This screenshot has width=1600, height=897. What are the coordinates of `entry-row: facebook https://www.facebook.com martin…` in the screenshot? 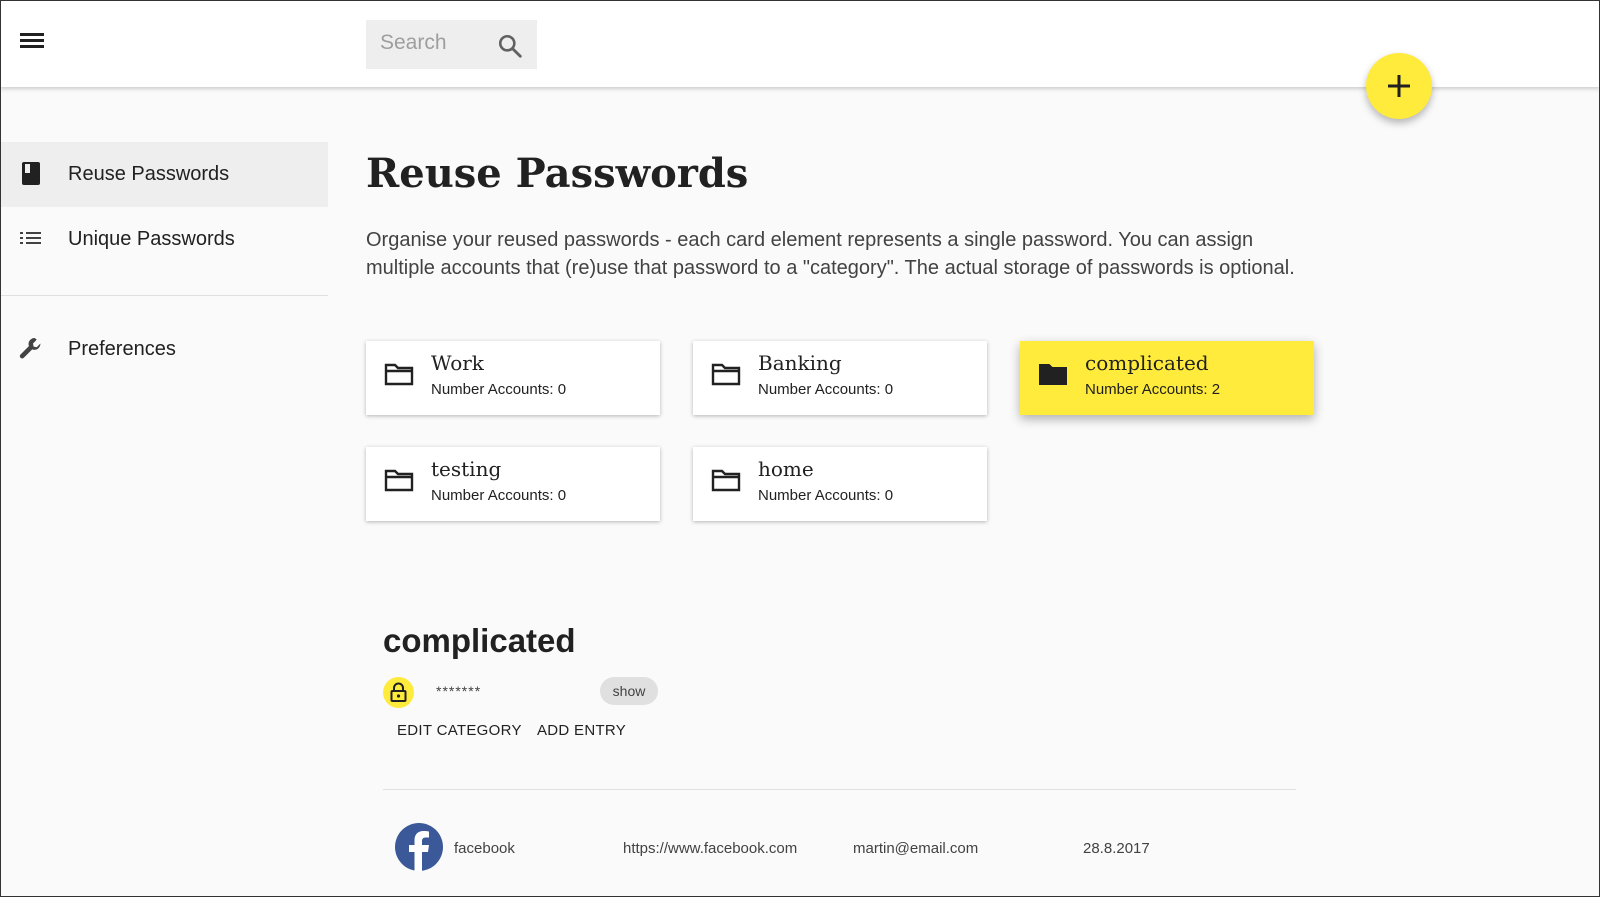 It's located at (839, 845).